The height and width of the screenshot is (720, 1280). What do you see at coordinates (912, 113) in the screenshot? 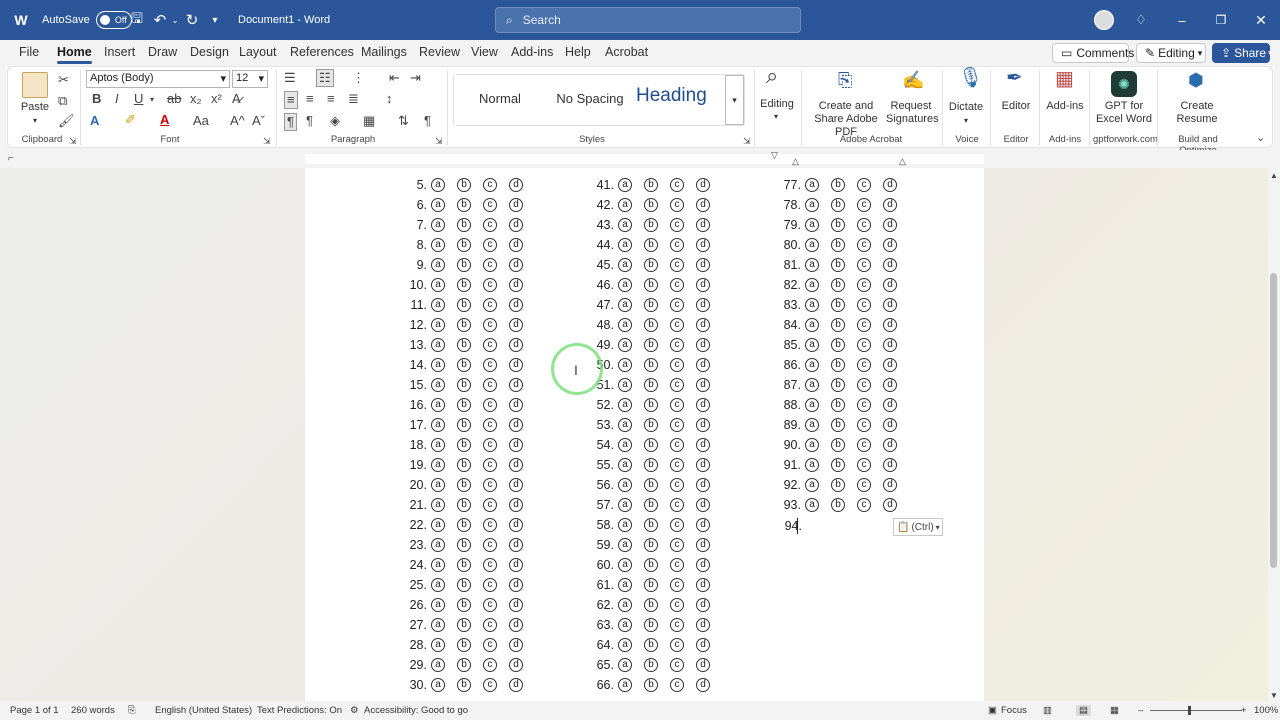
I see `request-signatures-button: Request Signatures` at bounding box center [912, 113].